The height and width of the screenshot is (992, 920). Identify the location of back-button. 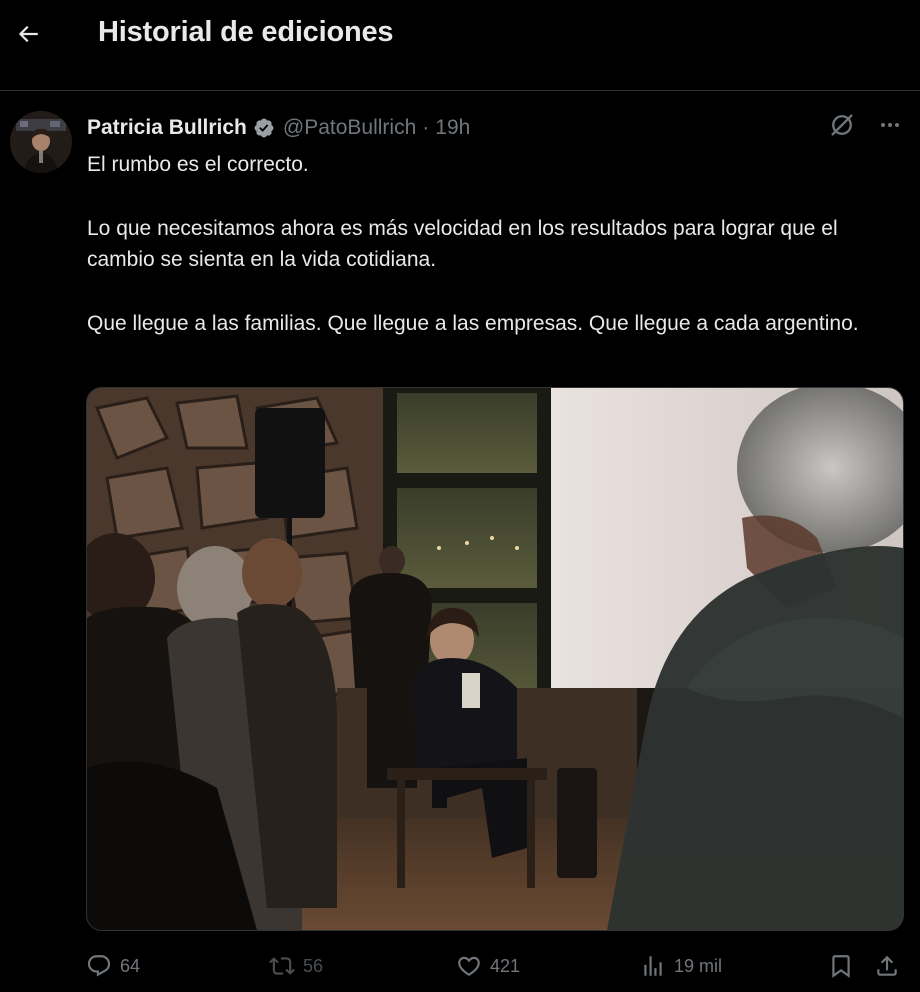
(28, 34).